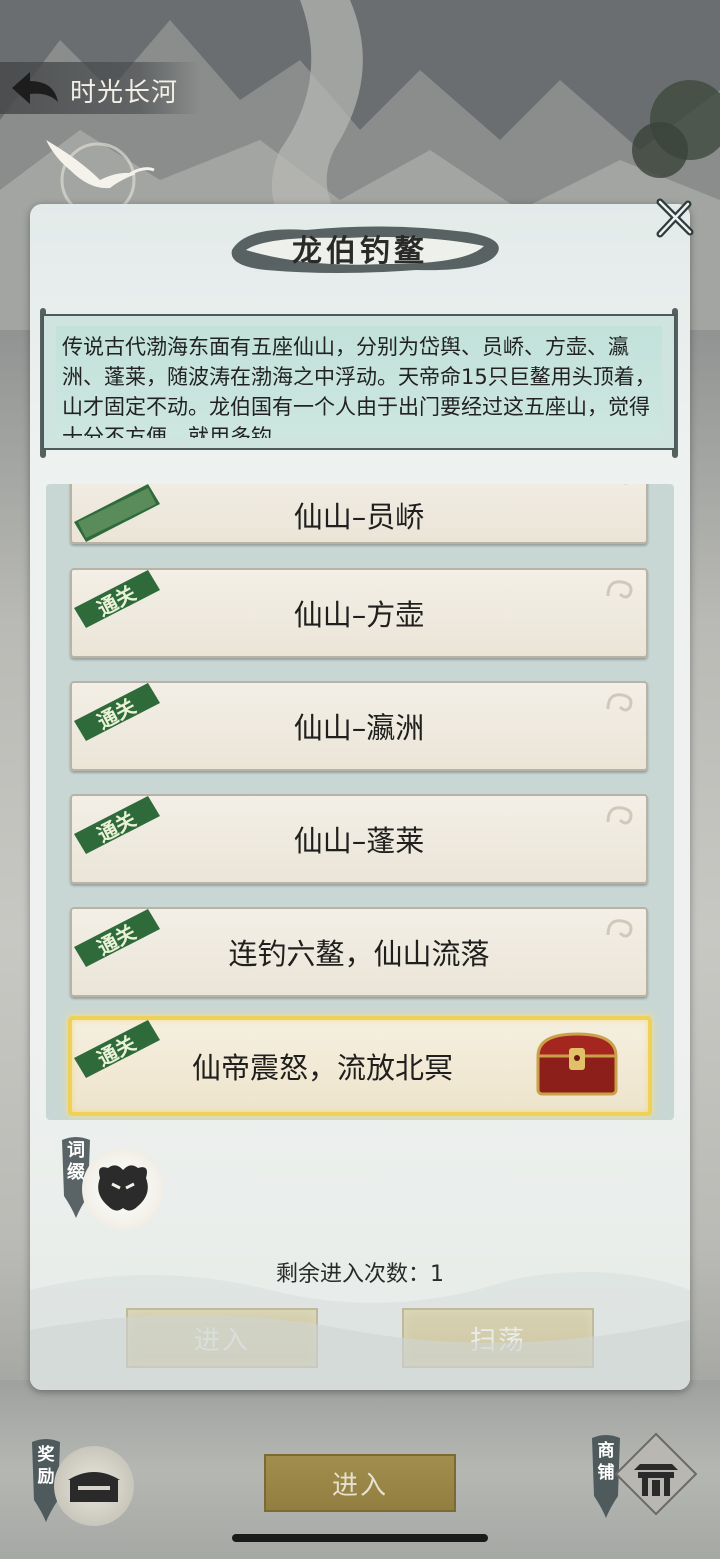 Image resolution: width=720 pixels, height=1559 pixels. Describe the element at coordinates (100, 175) in the screenshot. I see `crane-icon` at that location.